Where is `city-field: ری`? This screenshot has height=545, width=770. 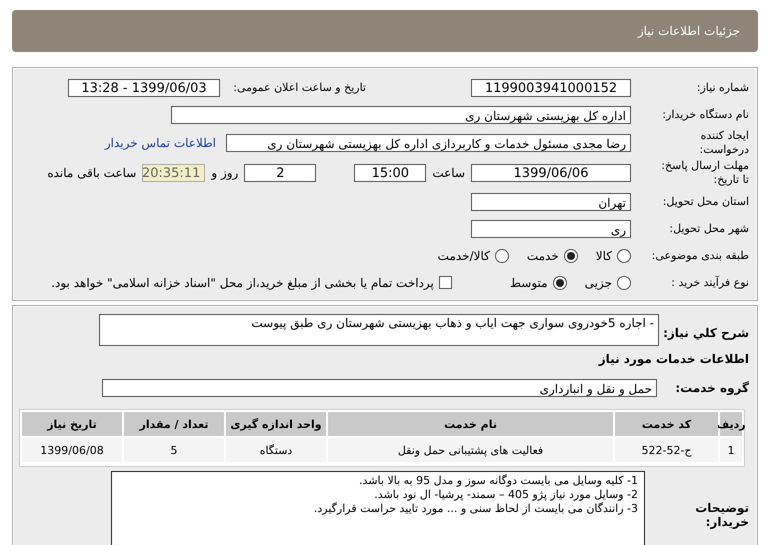 city-field: ری is located at coordinates (551, 229).